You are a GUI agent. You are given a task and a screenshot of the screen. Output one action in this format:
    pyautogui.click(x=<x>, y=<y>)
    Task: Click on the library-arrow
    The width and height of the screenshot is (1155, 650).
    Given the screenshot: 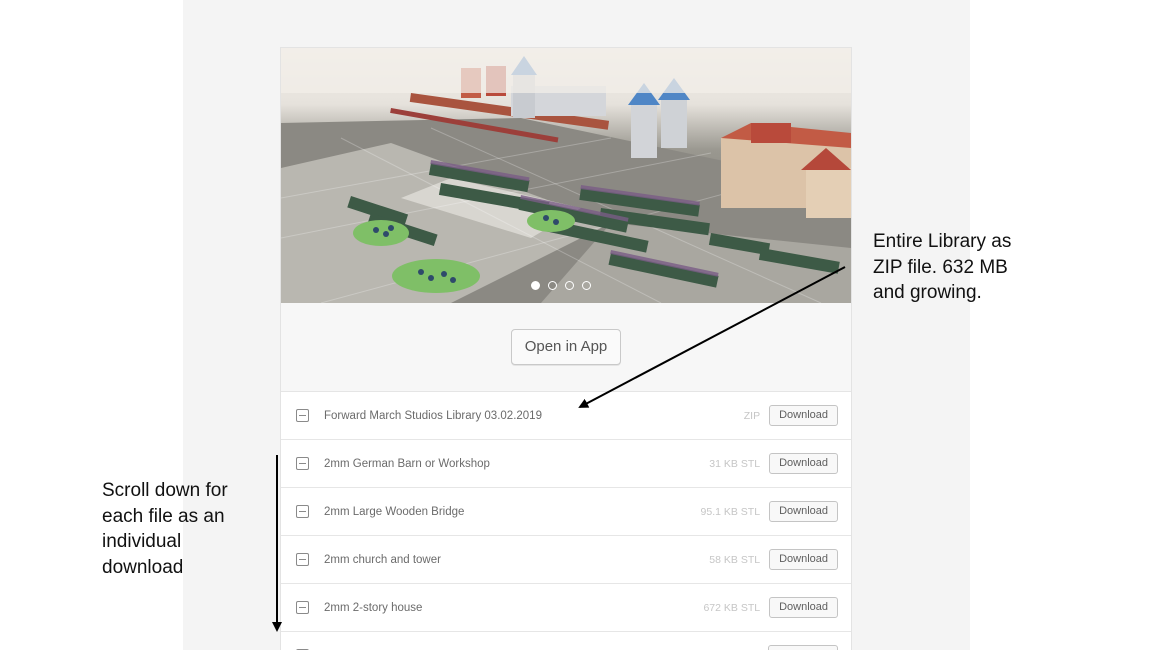 What is the action you would take?
    pyautogui.click(x=712, y=337)
    